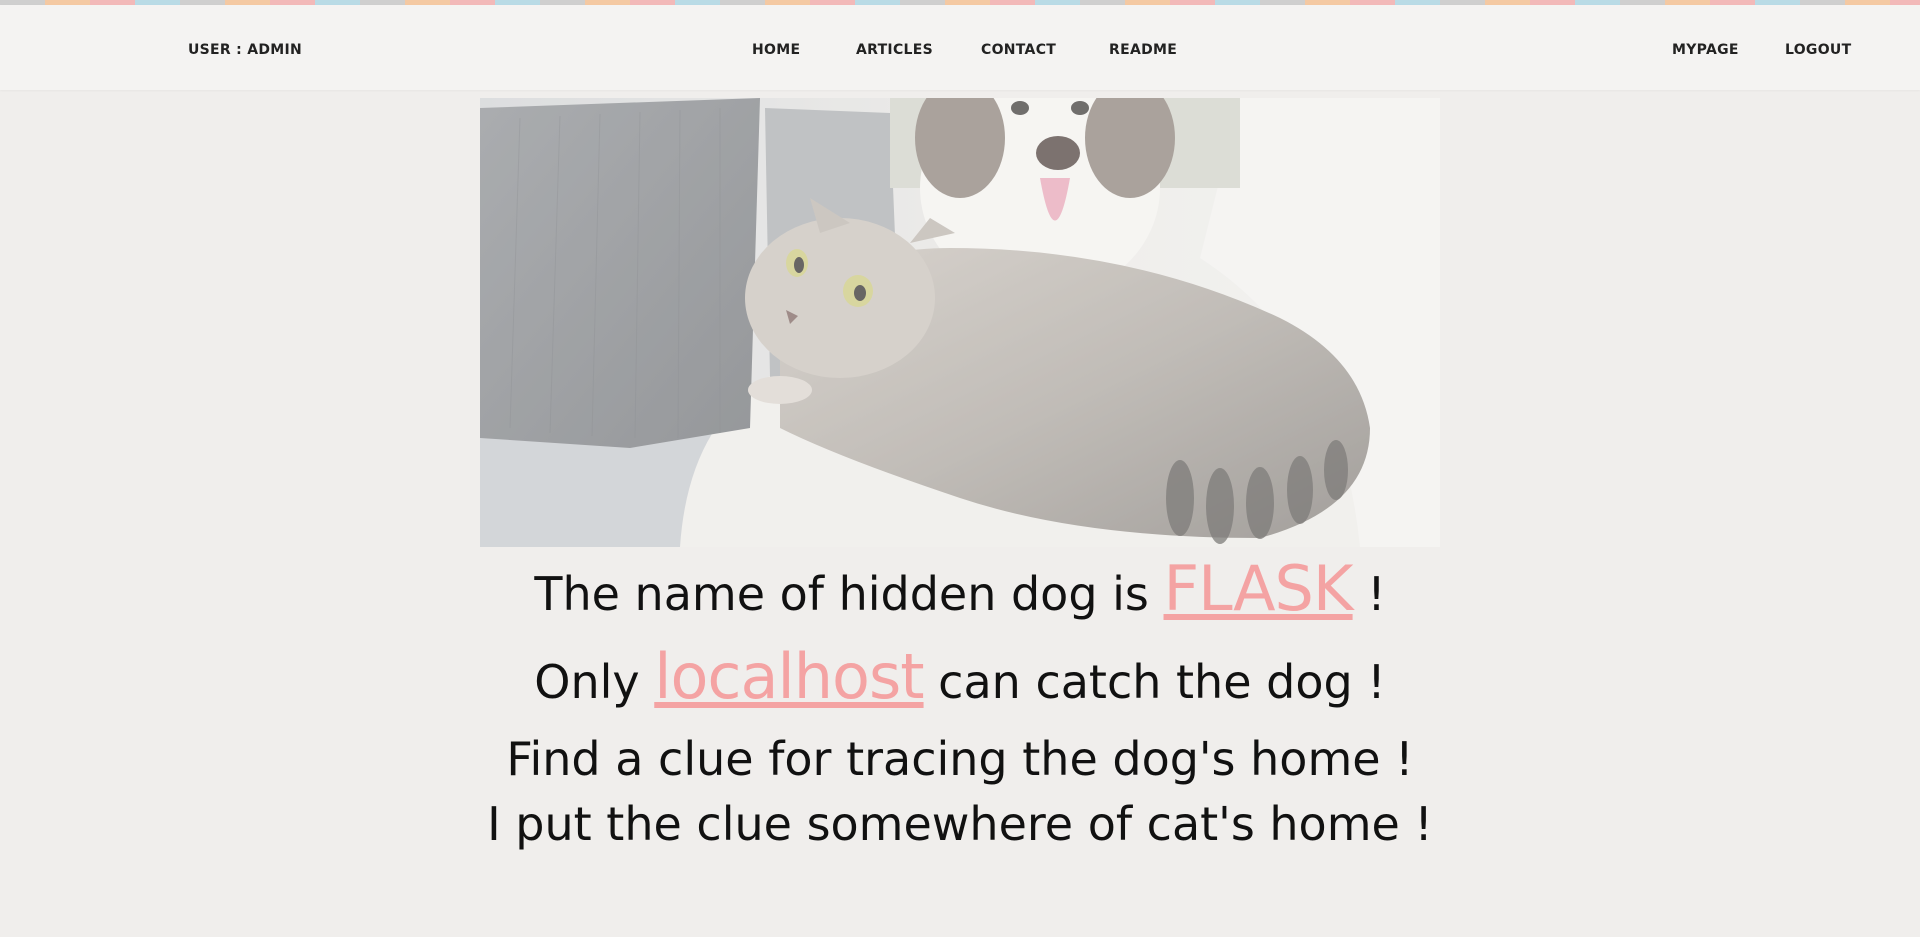 This screenshot has width=1920, height=937. Describe the element at coordinates (789, 676) in the screenshot. I see `localhost-link: localhost` at that location.